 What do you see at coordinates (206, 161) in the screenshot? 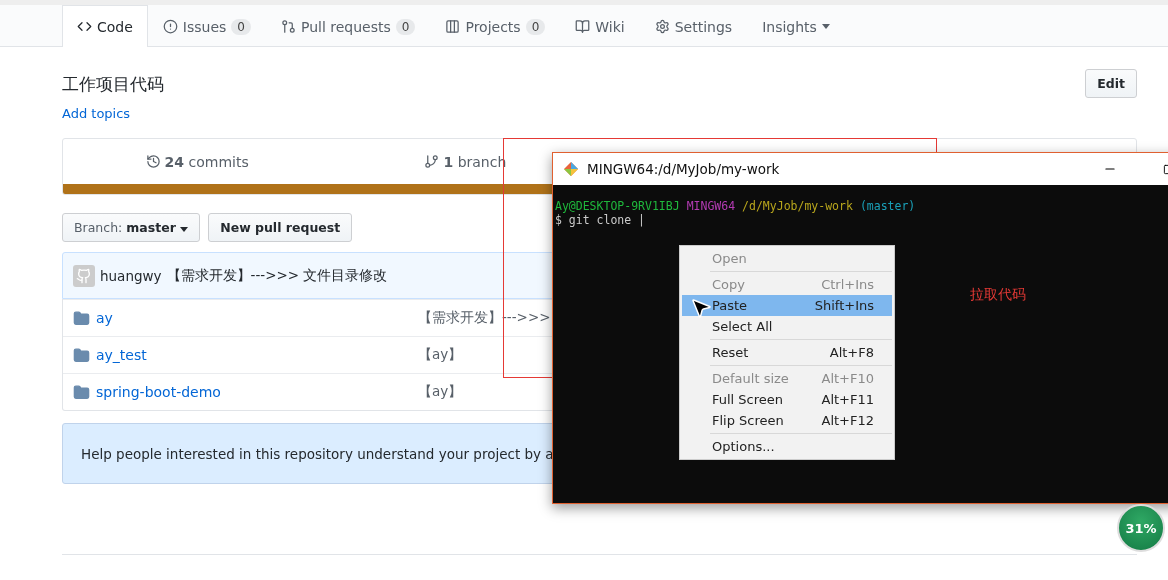
I see `stat-text: 24 commits` at bounding box center [206, 161].